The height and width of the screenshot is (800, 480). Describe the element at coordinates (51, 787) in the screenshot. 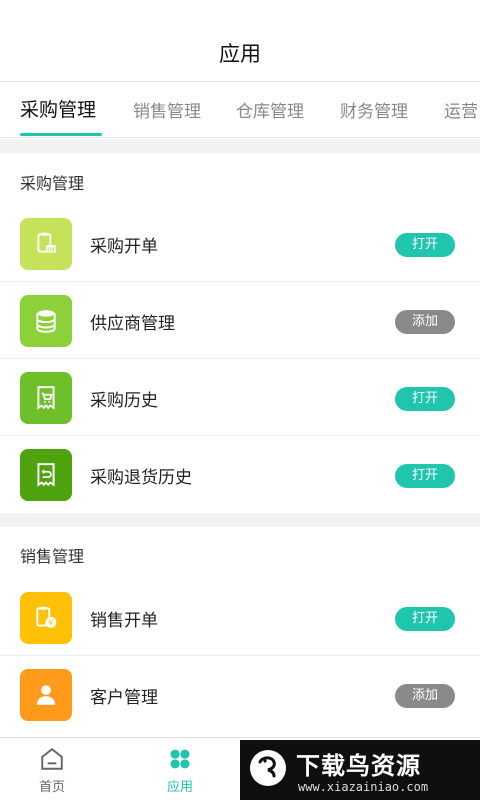

I see `nav-home-label: 首页` at that location.